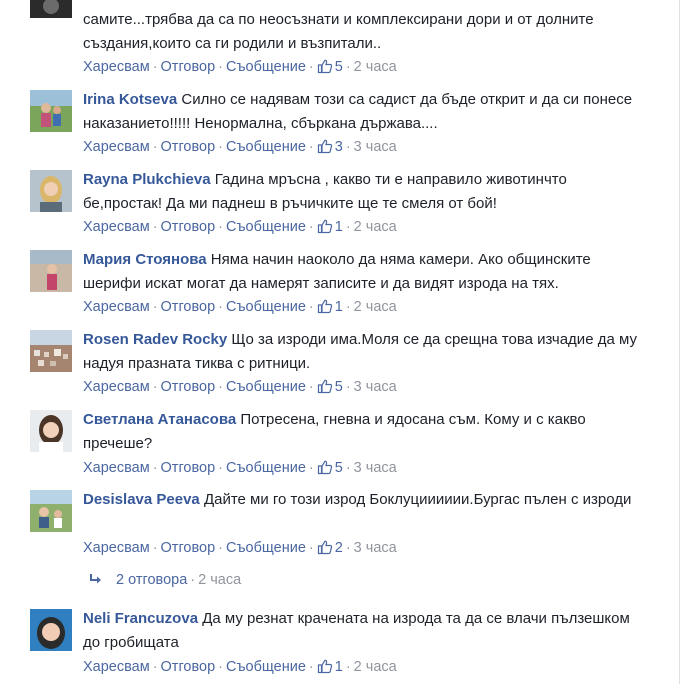  I want to click on author-name: Neli Francuzova, so click(140, 618).